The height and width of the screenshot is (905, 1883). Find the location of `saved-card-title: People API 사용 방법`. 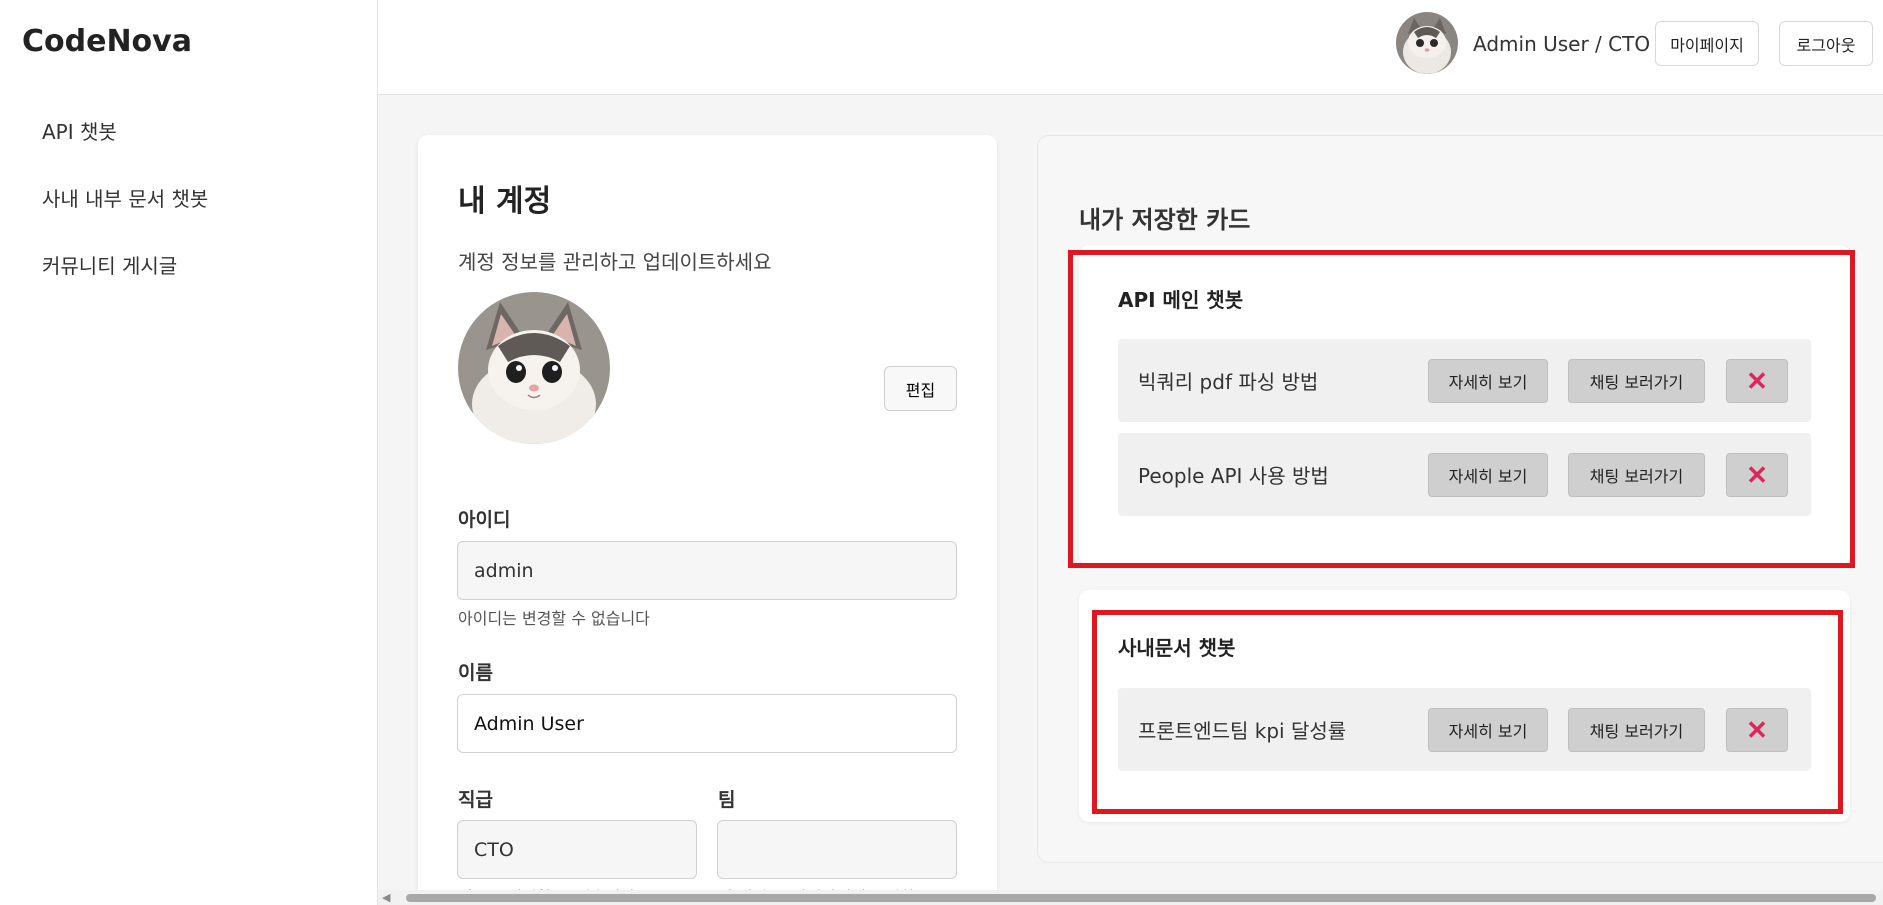

saved-card-title: People API 사용 방법 is located at coordinates (1233, 476).